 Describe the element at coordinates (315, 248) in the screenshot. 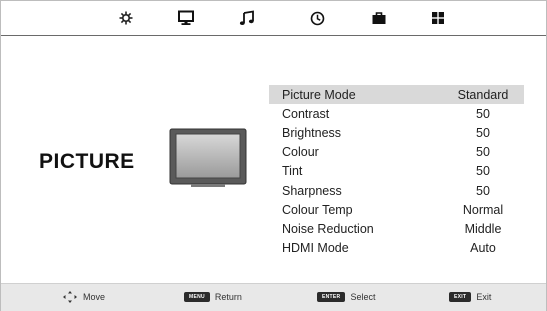

I see `setting-label: HDMI Mode` at that location.